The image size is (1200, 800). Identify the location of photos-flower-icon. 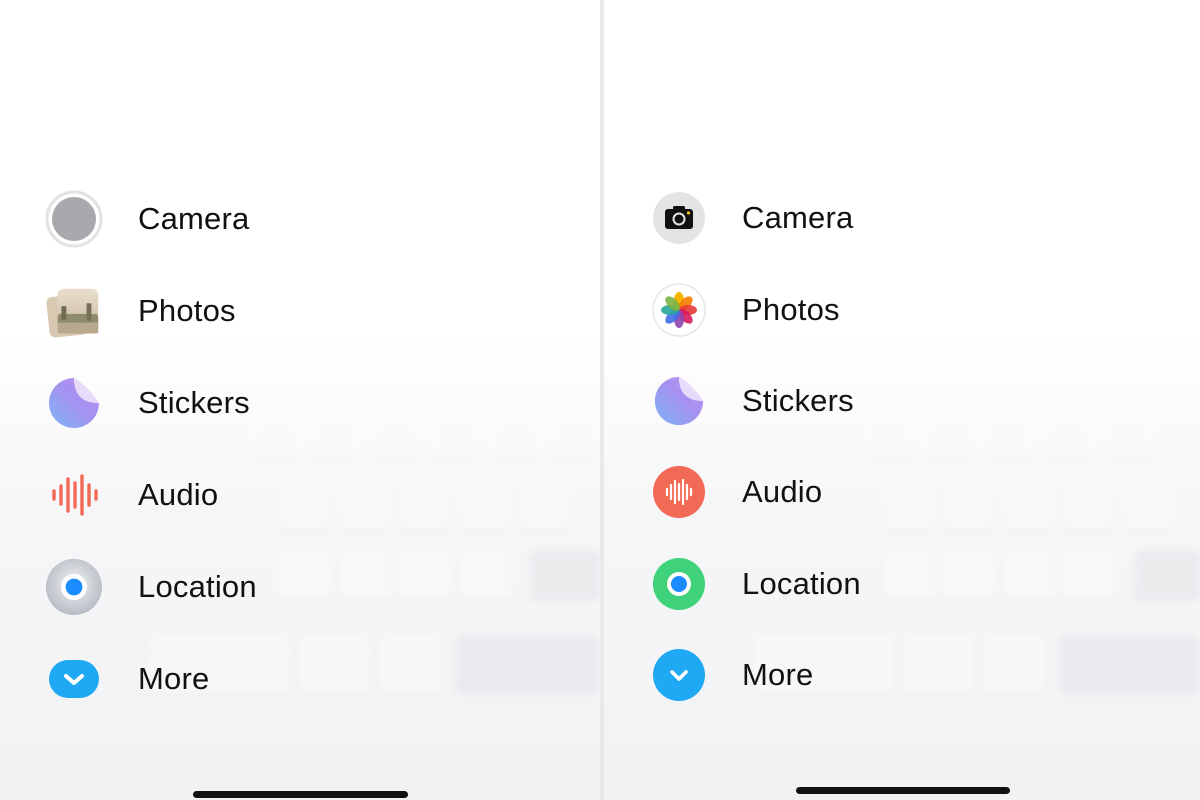
(679, 310).